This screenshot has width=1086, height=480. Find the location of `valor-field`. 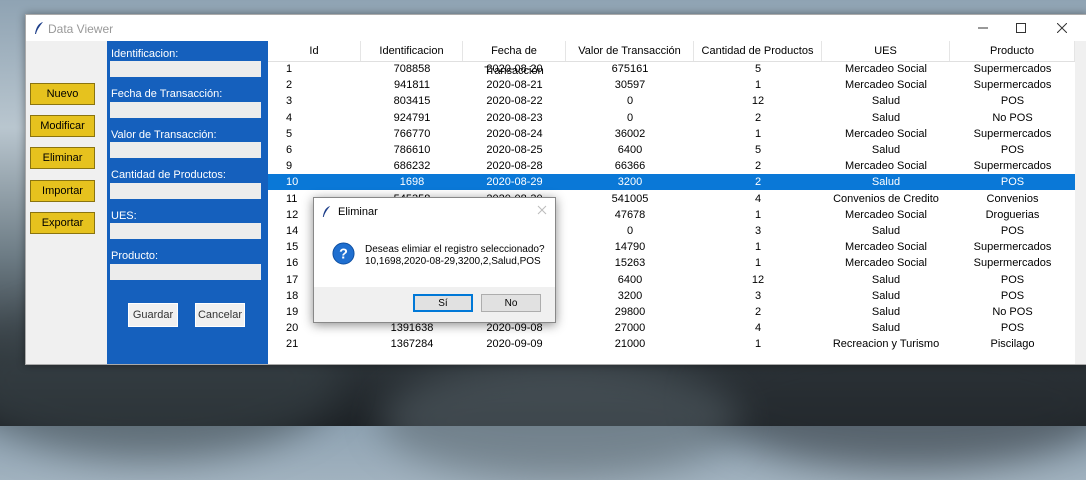

valor-field is located at coordinates (185, 150).